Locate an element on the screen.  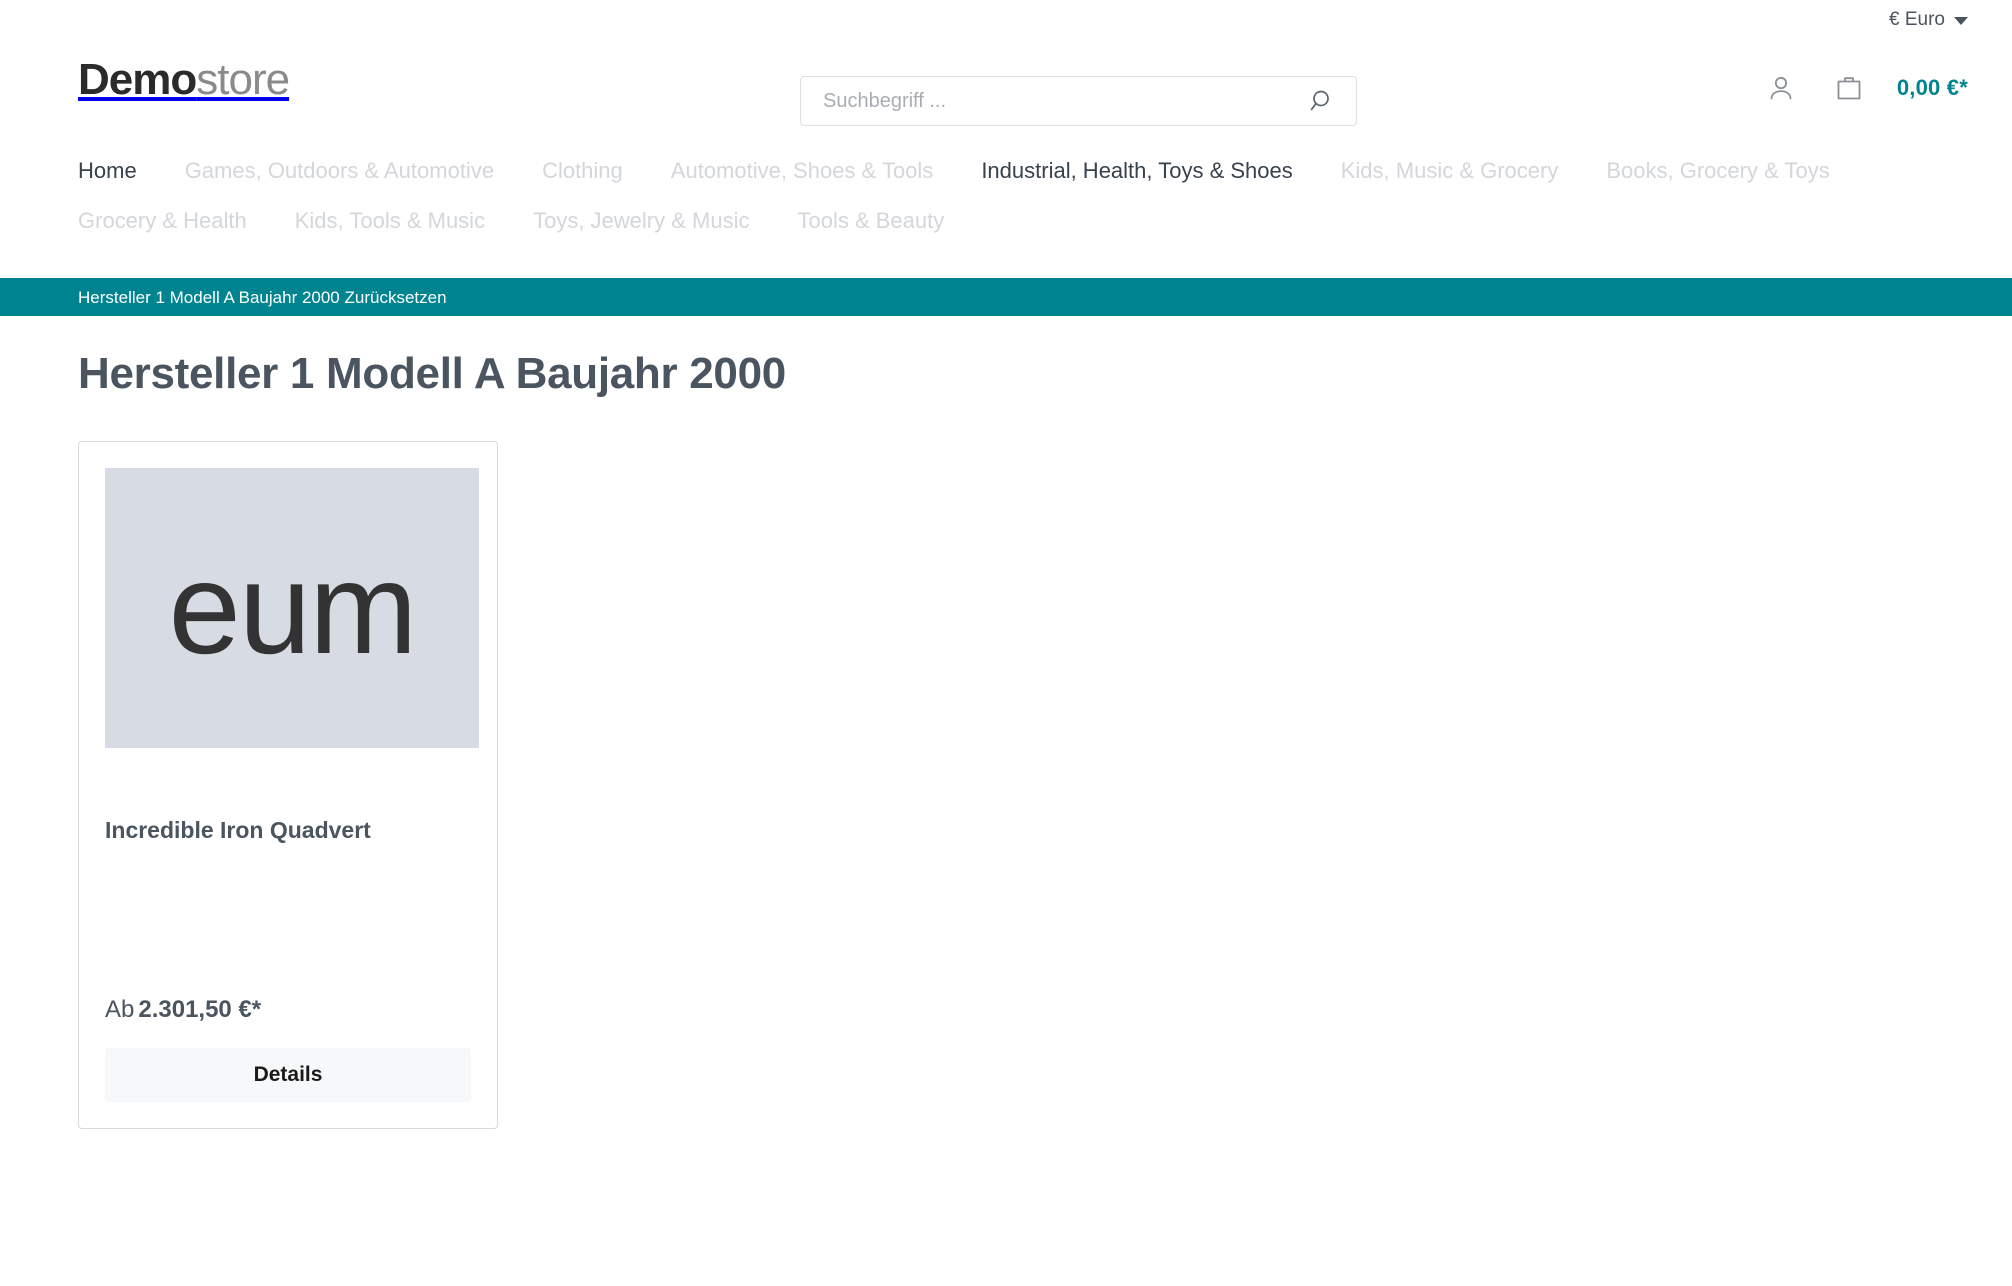
search-form is located at coordinates (1078, 101).